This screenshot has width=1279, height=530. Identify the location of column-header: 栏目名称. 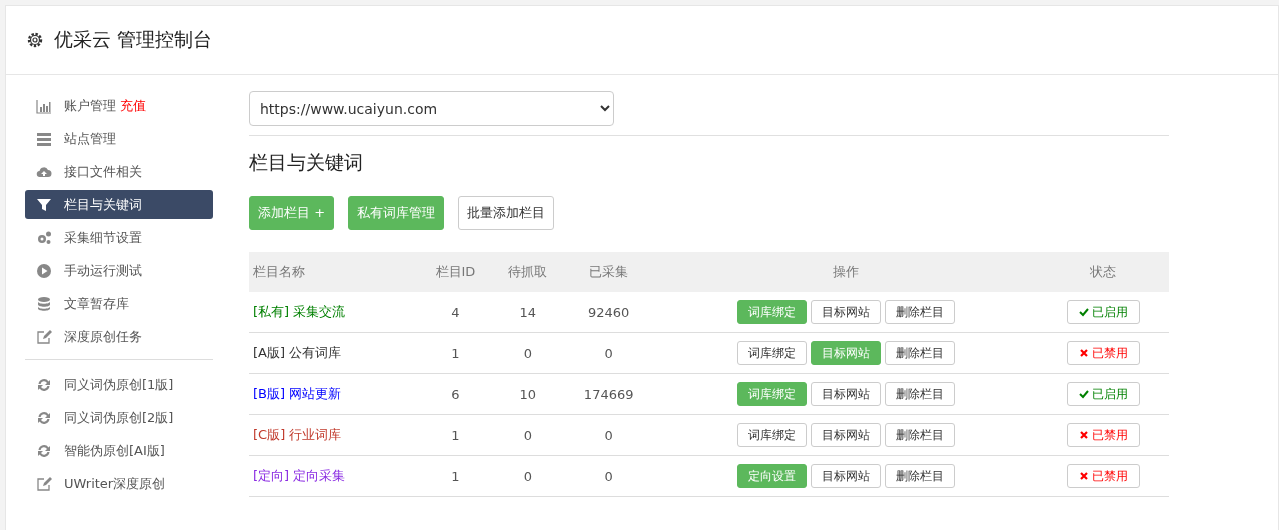
(334, 272).